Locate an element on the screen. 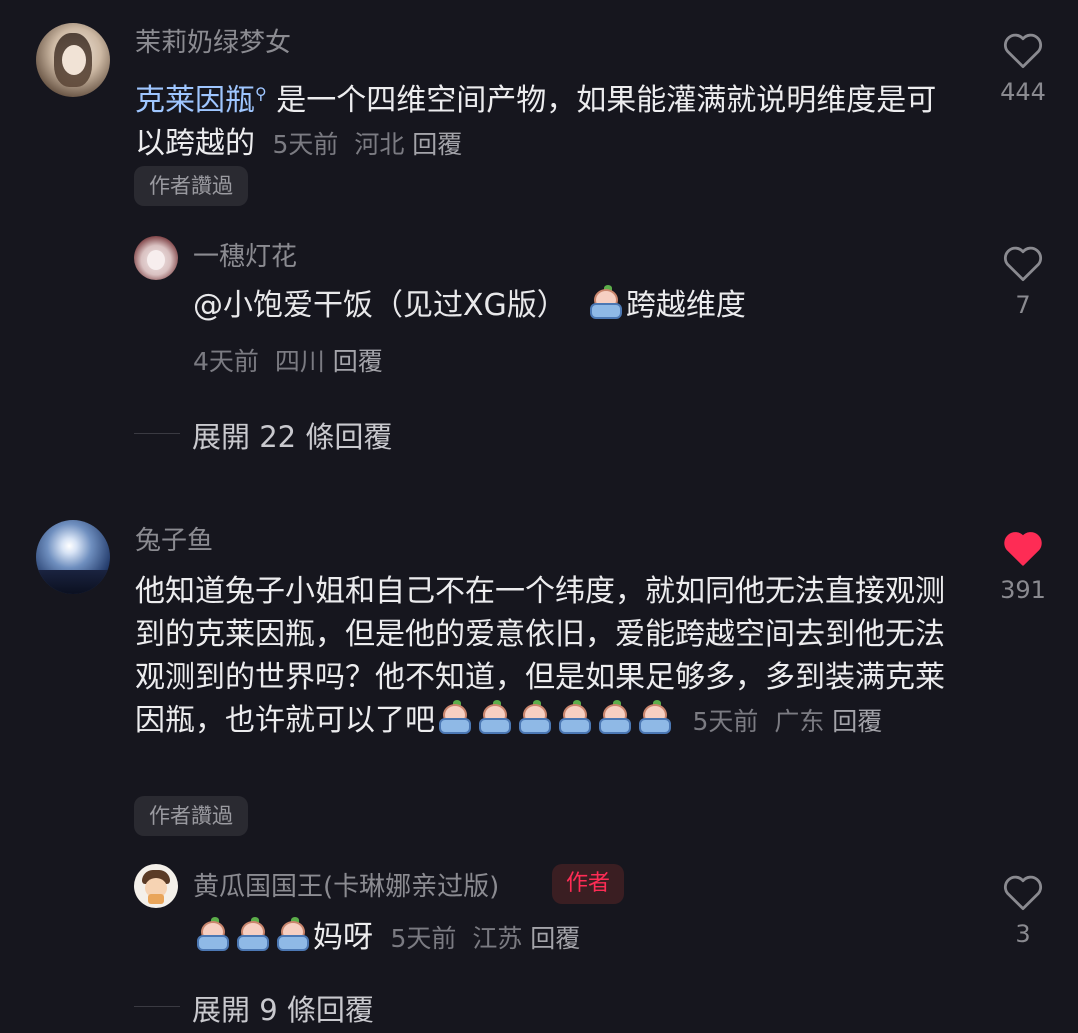 This screenshot has width=1078, height=1033. like-button: 444 is located at coordinates (1023, 68).